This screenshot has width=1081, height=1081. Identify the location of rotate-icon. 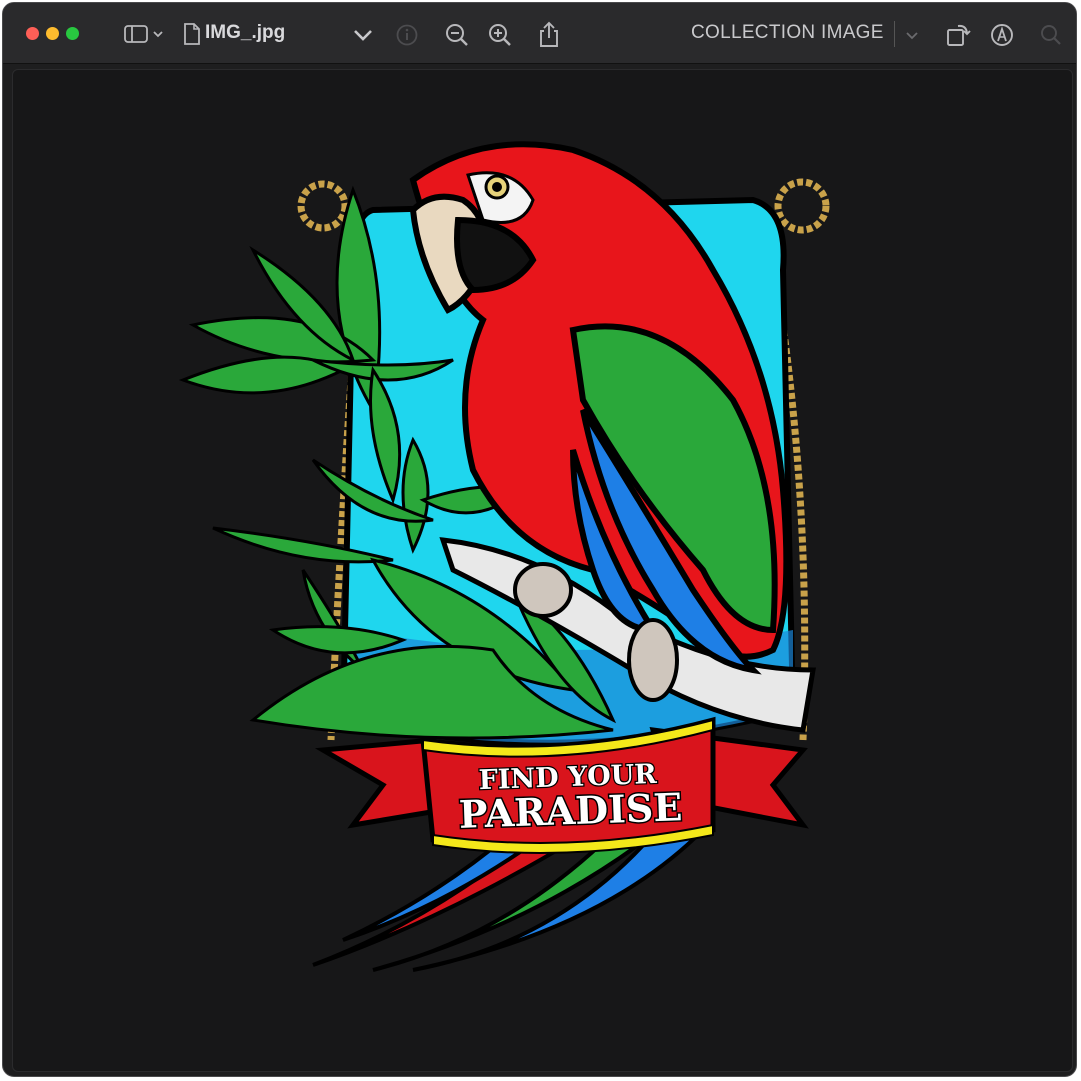
(959, 35).